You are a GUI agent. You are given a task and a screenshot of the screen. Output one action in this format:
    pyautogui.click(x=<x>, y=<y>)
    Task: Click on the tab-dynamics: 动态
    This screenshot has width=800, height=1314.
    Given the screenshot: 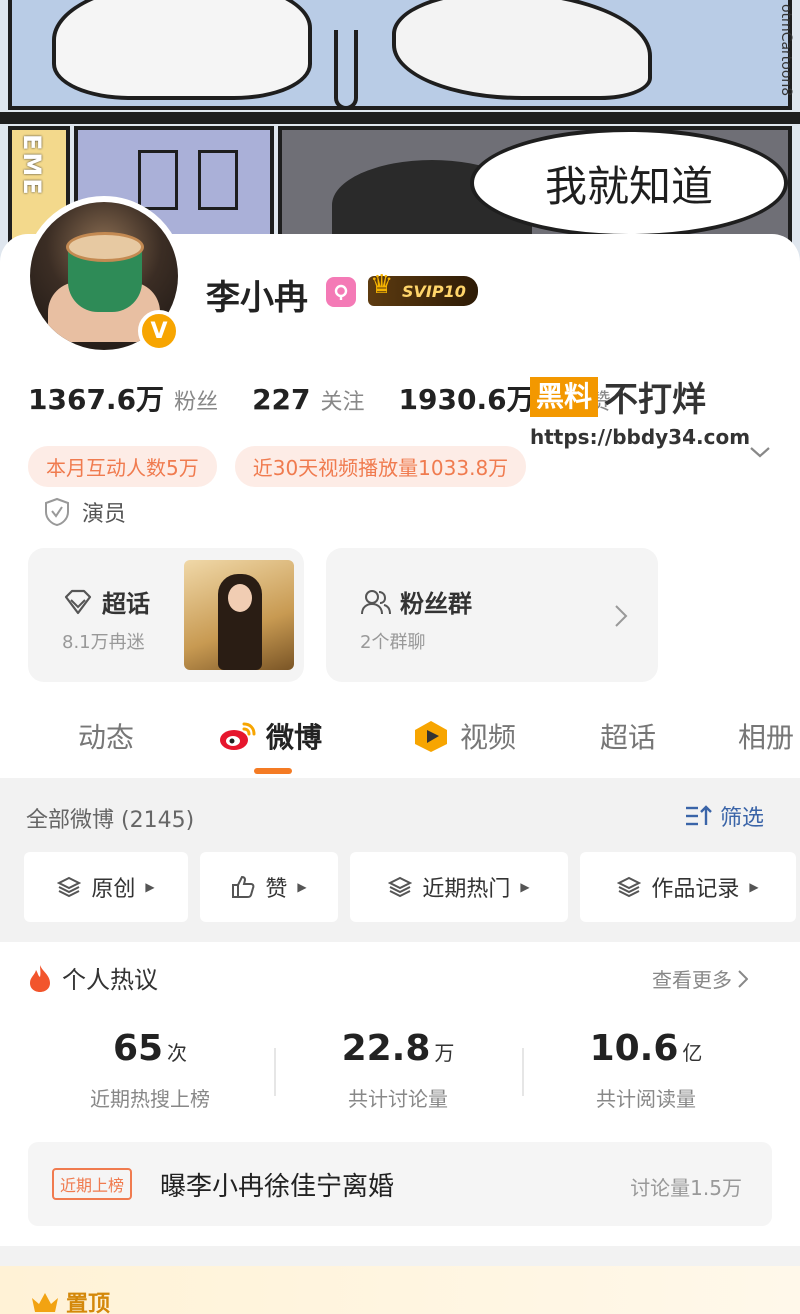 What is the action you would take?
    pyautogui.click(x=106, y=736)
    